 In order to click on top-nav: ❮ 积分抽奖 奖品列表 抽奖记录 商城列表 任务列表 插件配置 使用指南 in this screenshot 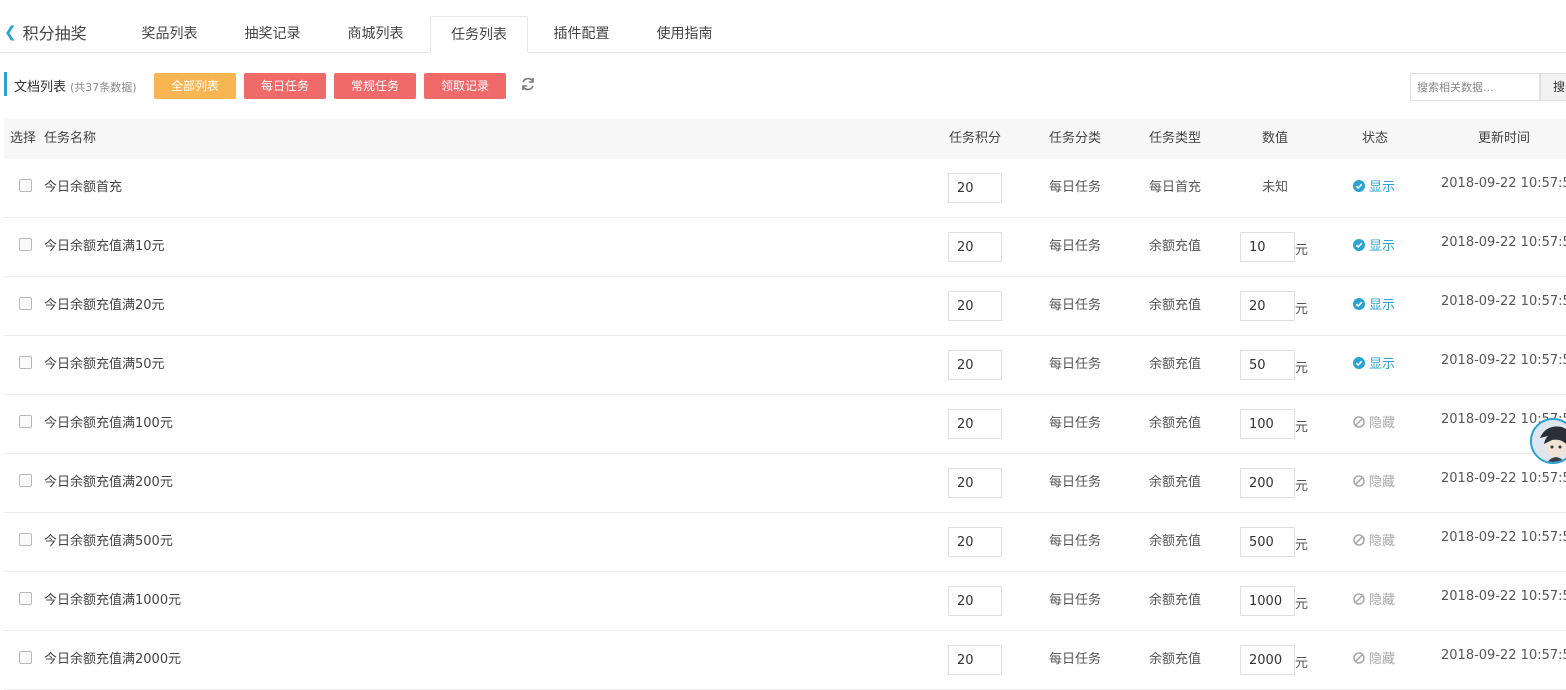, I will do `click(783, 26)`.